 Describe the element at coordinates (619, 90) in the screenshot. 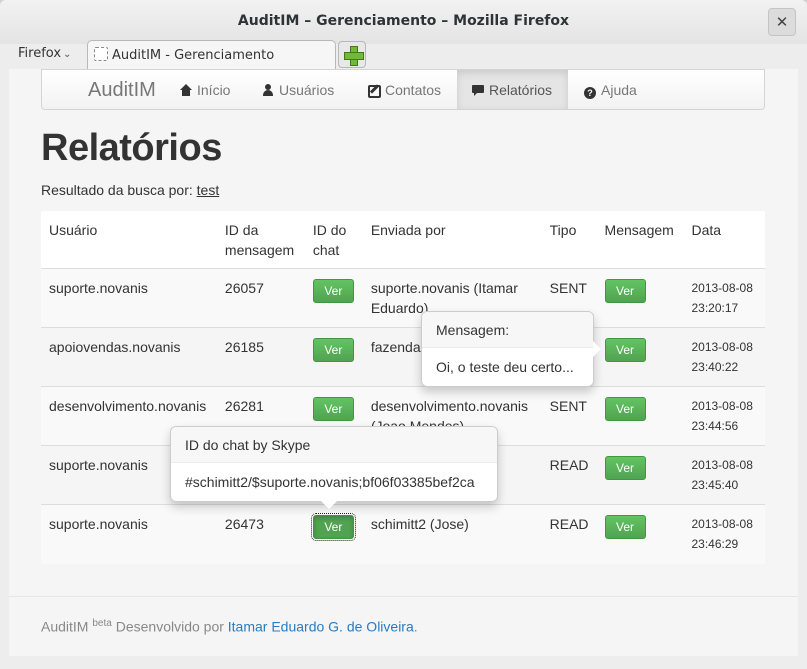

I see `nav-item-label: Ajuda` at that location.